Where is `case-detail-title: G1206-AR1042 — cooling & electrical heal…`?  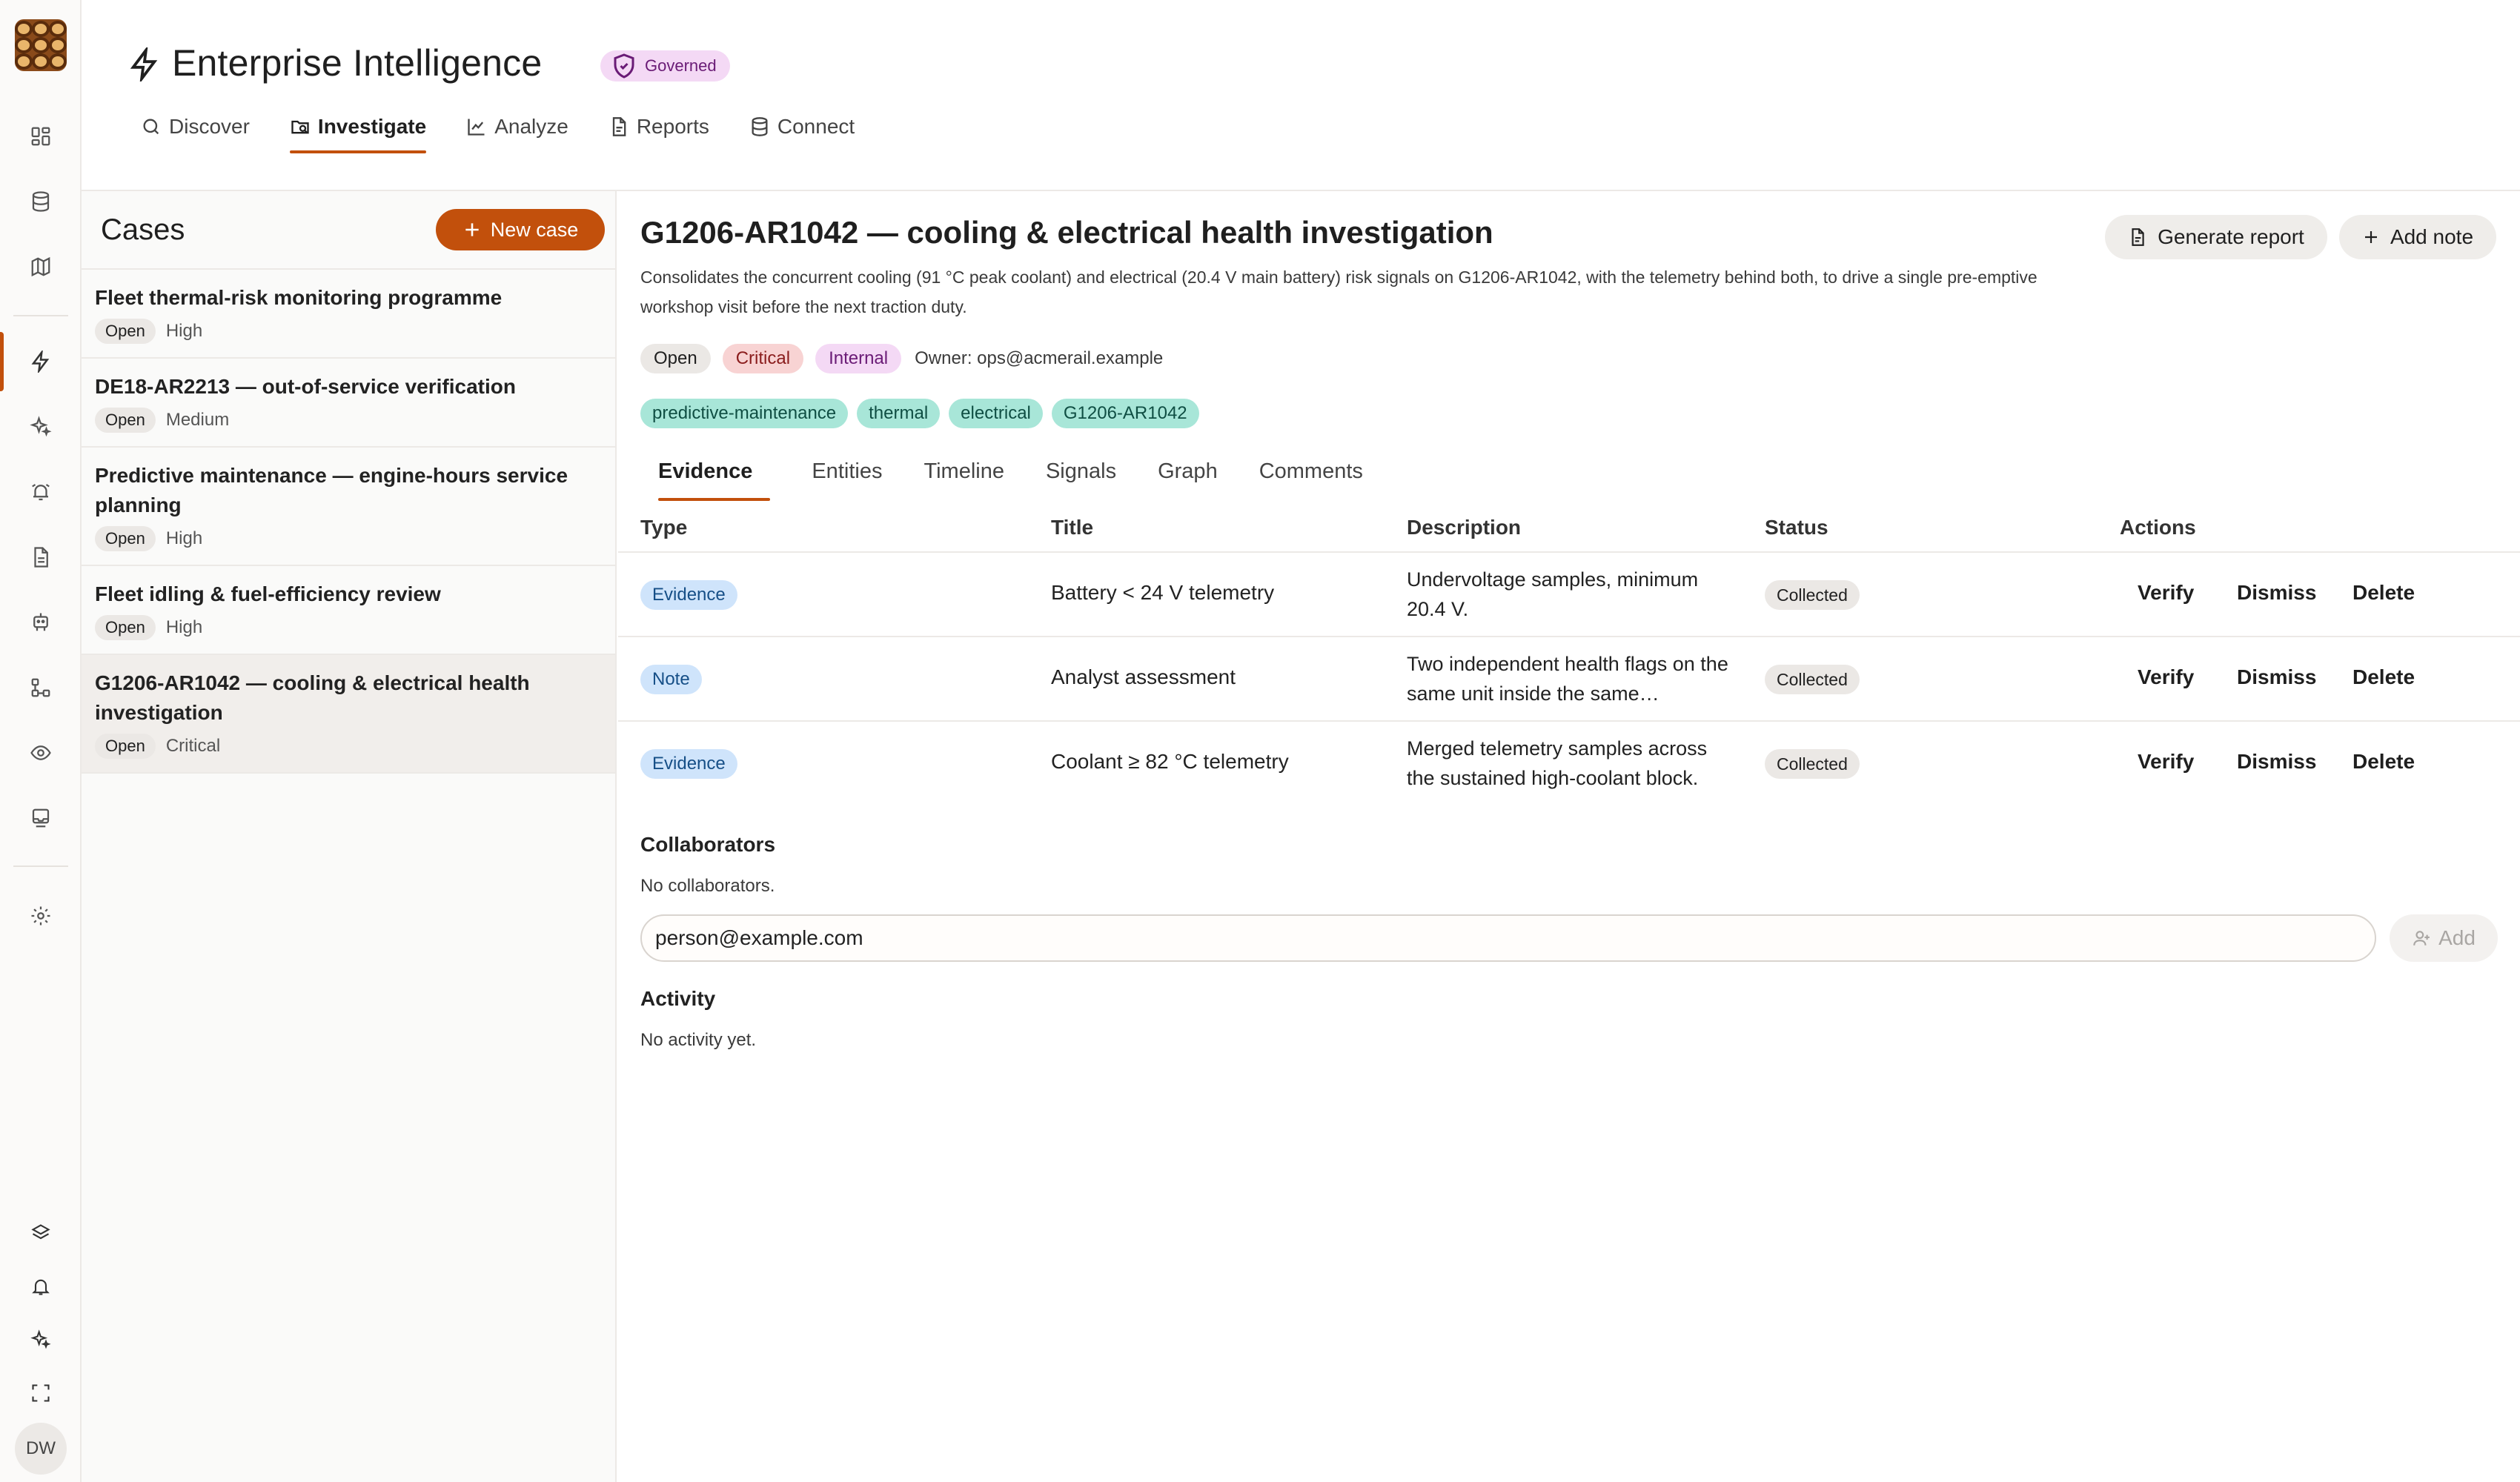
case-detail-title: G1206-AR1042 — cooling & electrical heal… is located at coordinates (1067, 232).